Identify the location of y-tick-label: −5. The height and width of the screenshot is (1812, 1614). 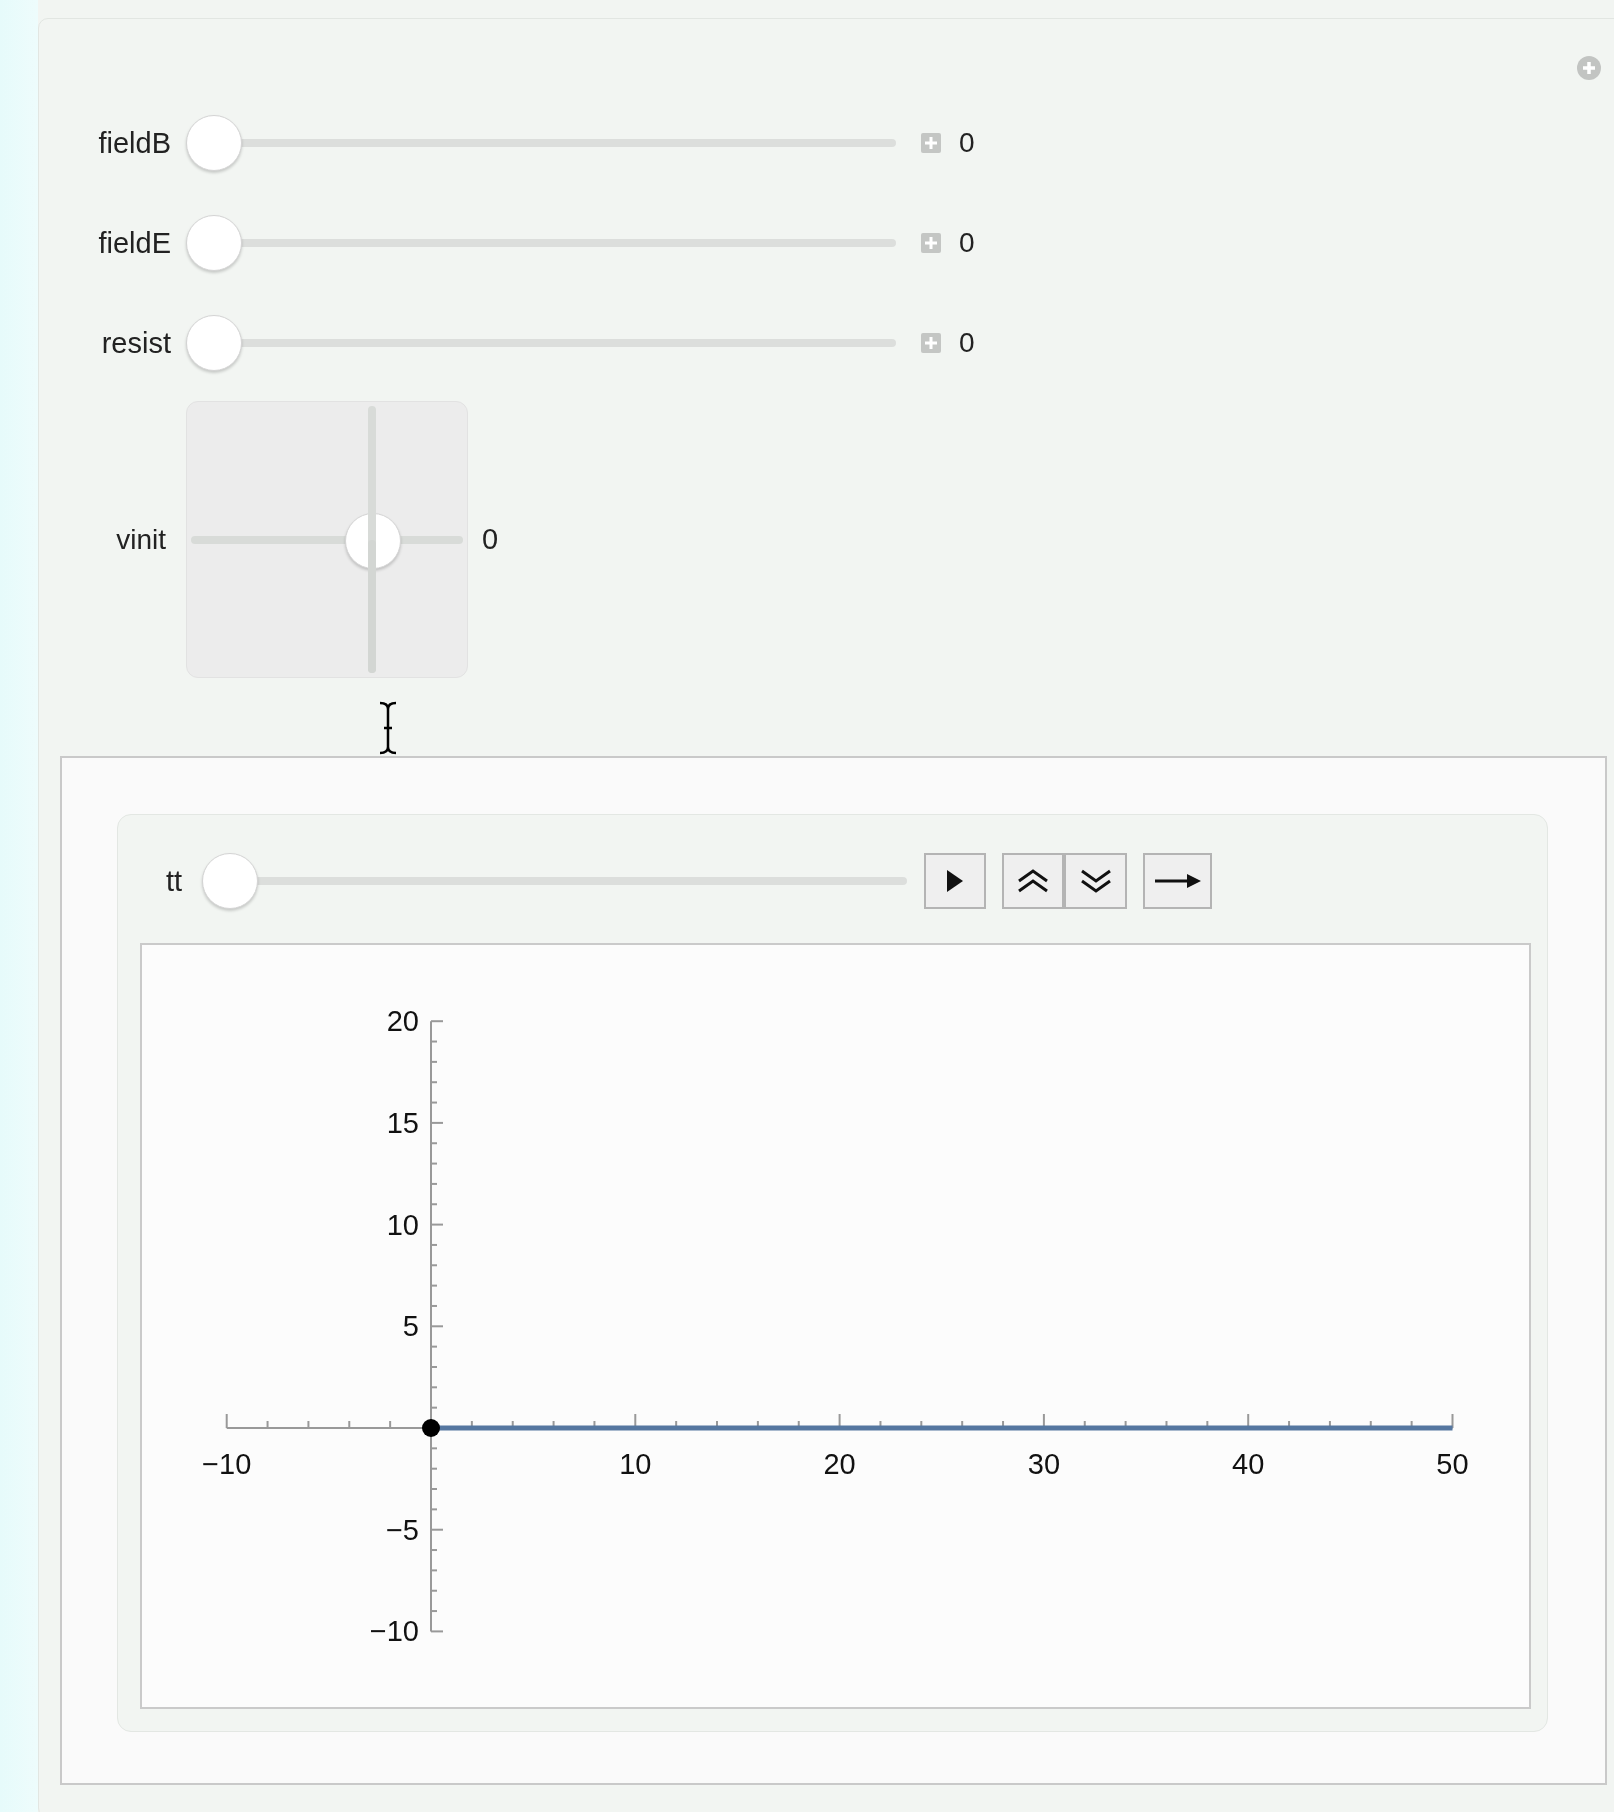
(402, 1529).